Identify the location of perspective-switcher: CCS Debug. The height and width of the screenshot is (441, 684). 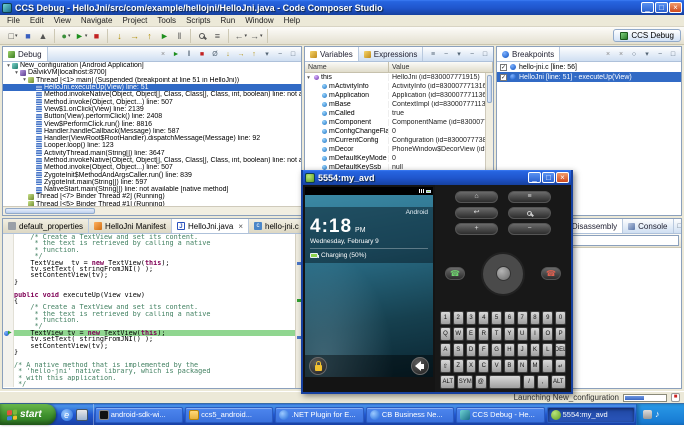
(647, 35).